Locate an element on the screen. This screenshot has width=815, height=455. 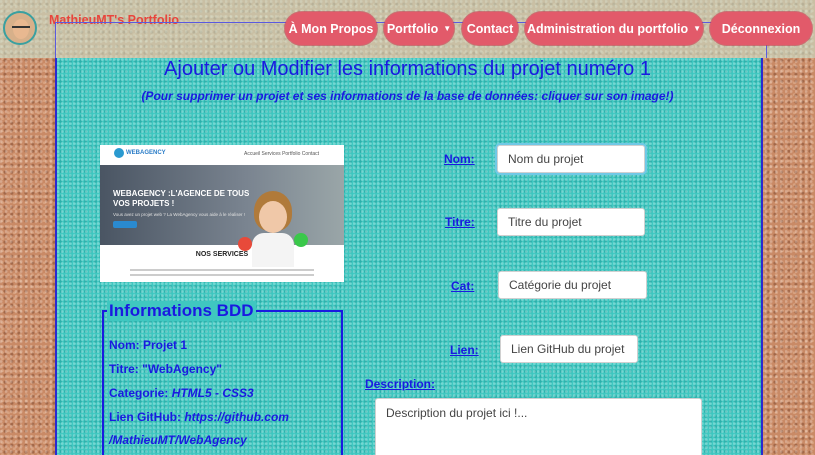
titre-label: Titre: is located at coordinates (460, 222).